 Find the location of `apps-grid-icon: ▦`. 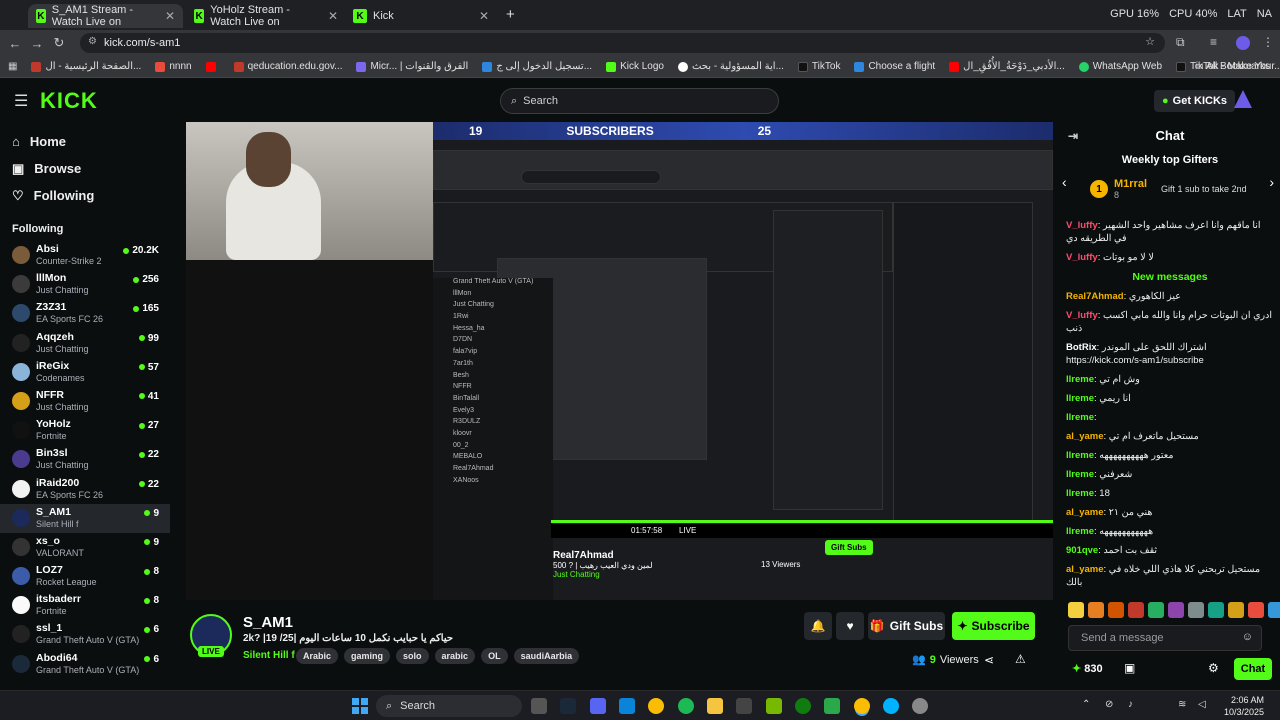

apps-grid-icon: ▦ is located at coordinates (12, 66).